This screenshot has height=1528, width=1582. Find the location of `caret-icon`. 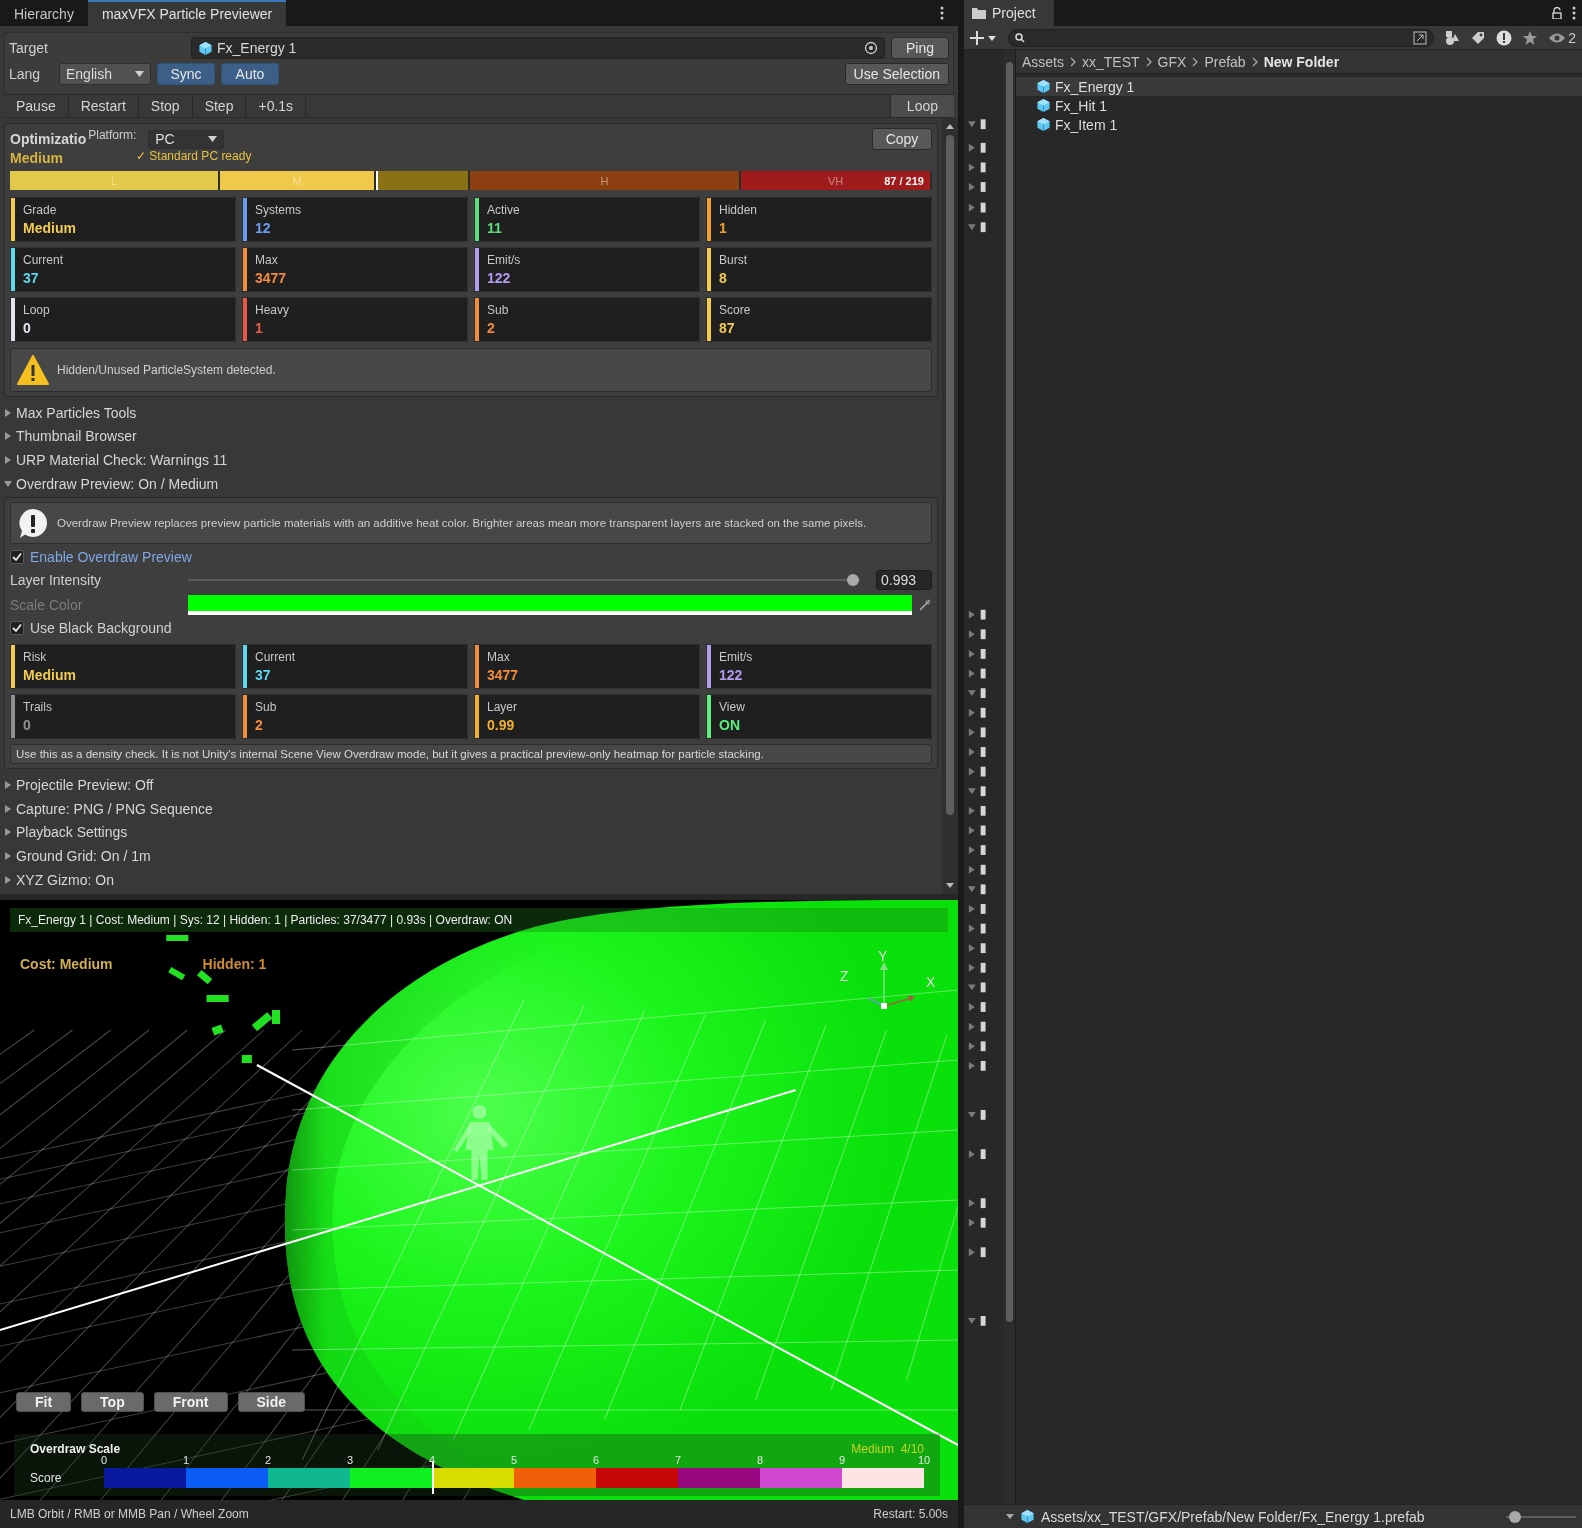

caret-icon is located at coordinates (213, 139).